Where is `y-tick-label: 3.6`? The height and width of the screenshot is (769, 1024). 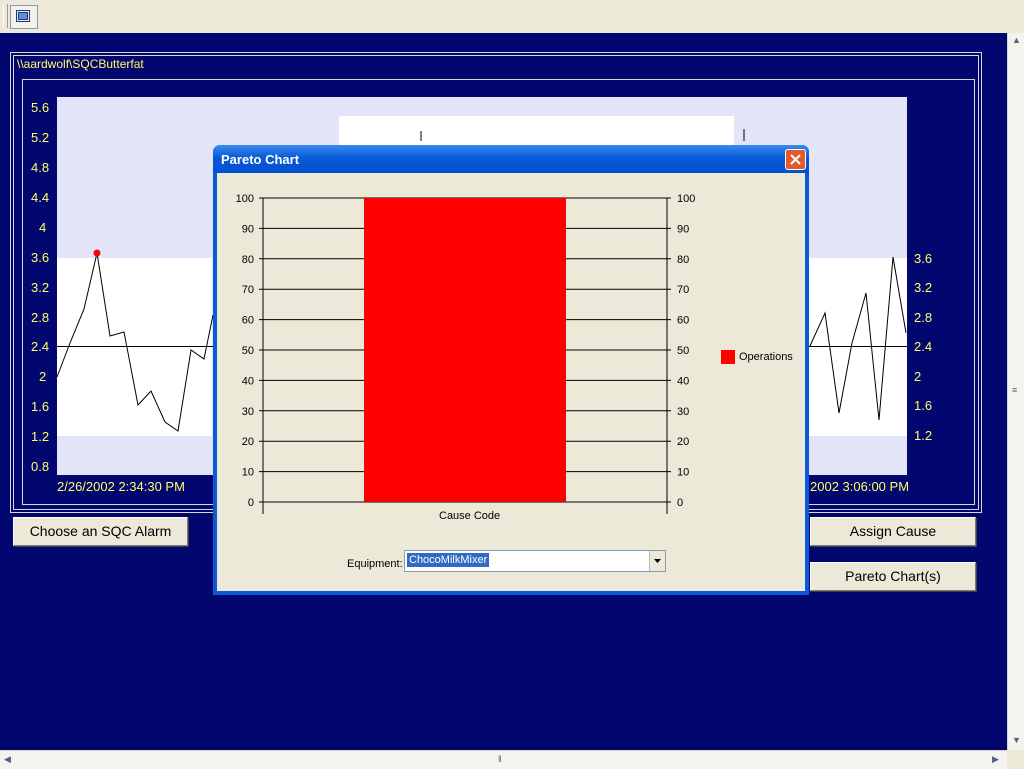
y-tick-label: 3.6 is located at coordinates (40, 257).